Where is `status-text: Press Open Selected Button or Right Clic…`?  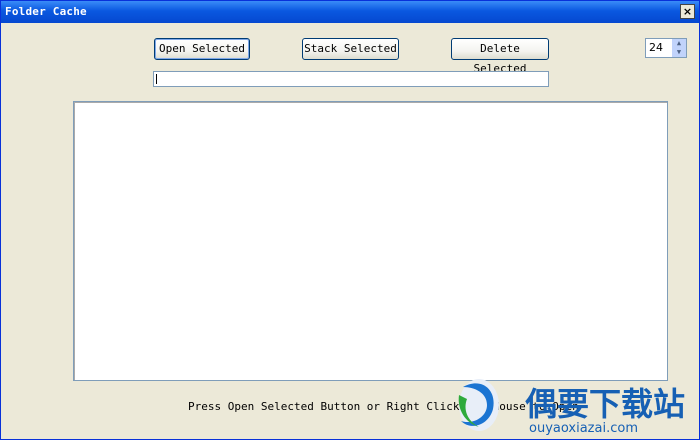
status-text: Press Open Selected Button or Right Clic… is located at coordinates (383, 406).